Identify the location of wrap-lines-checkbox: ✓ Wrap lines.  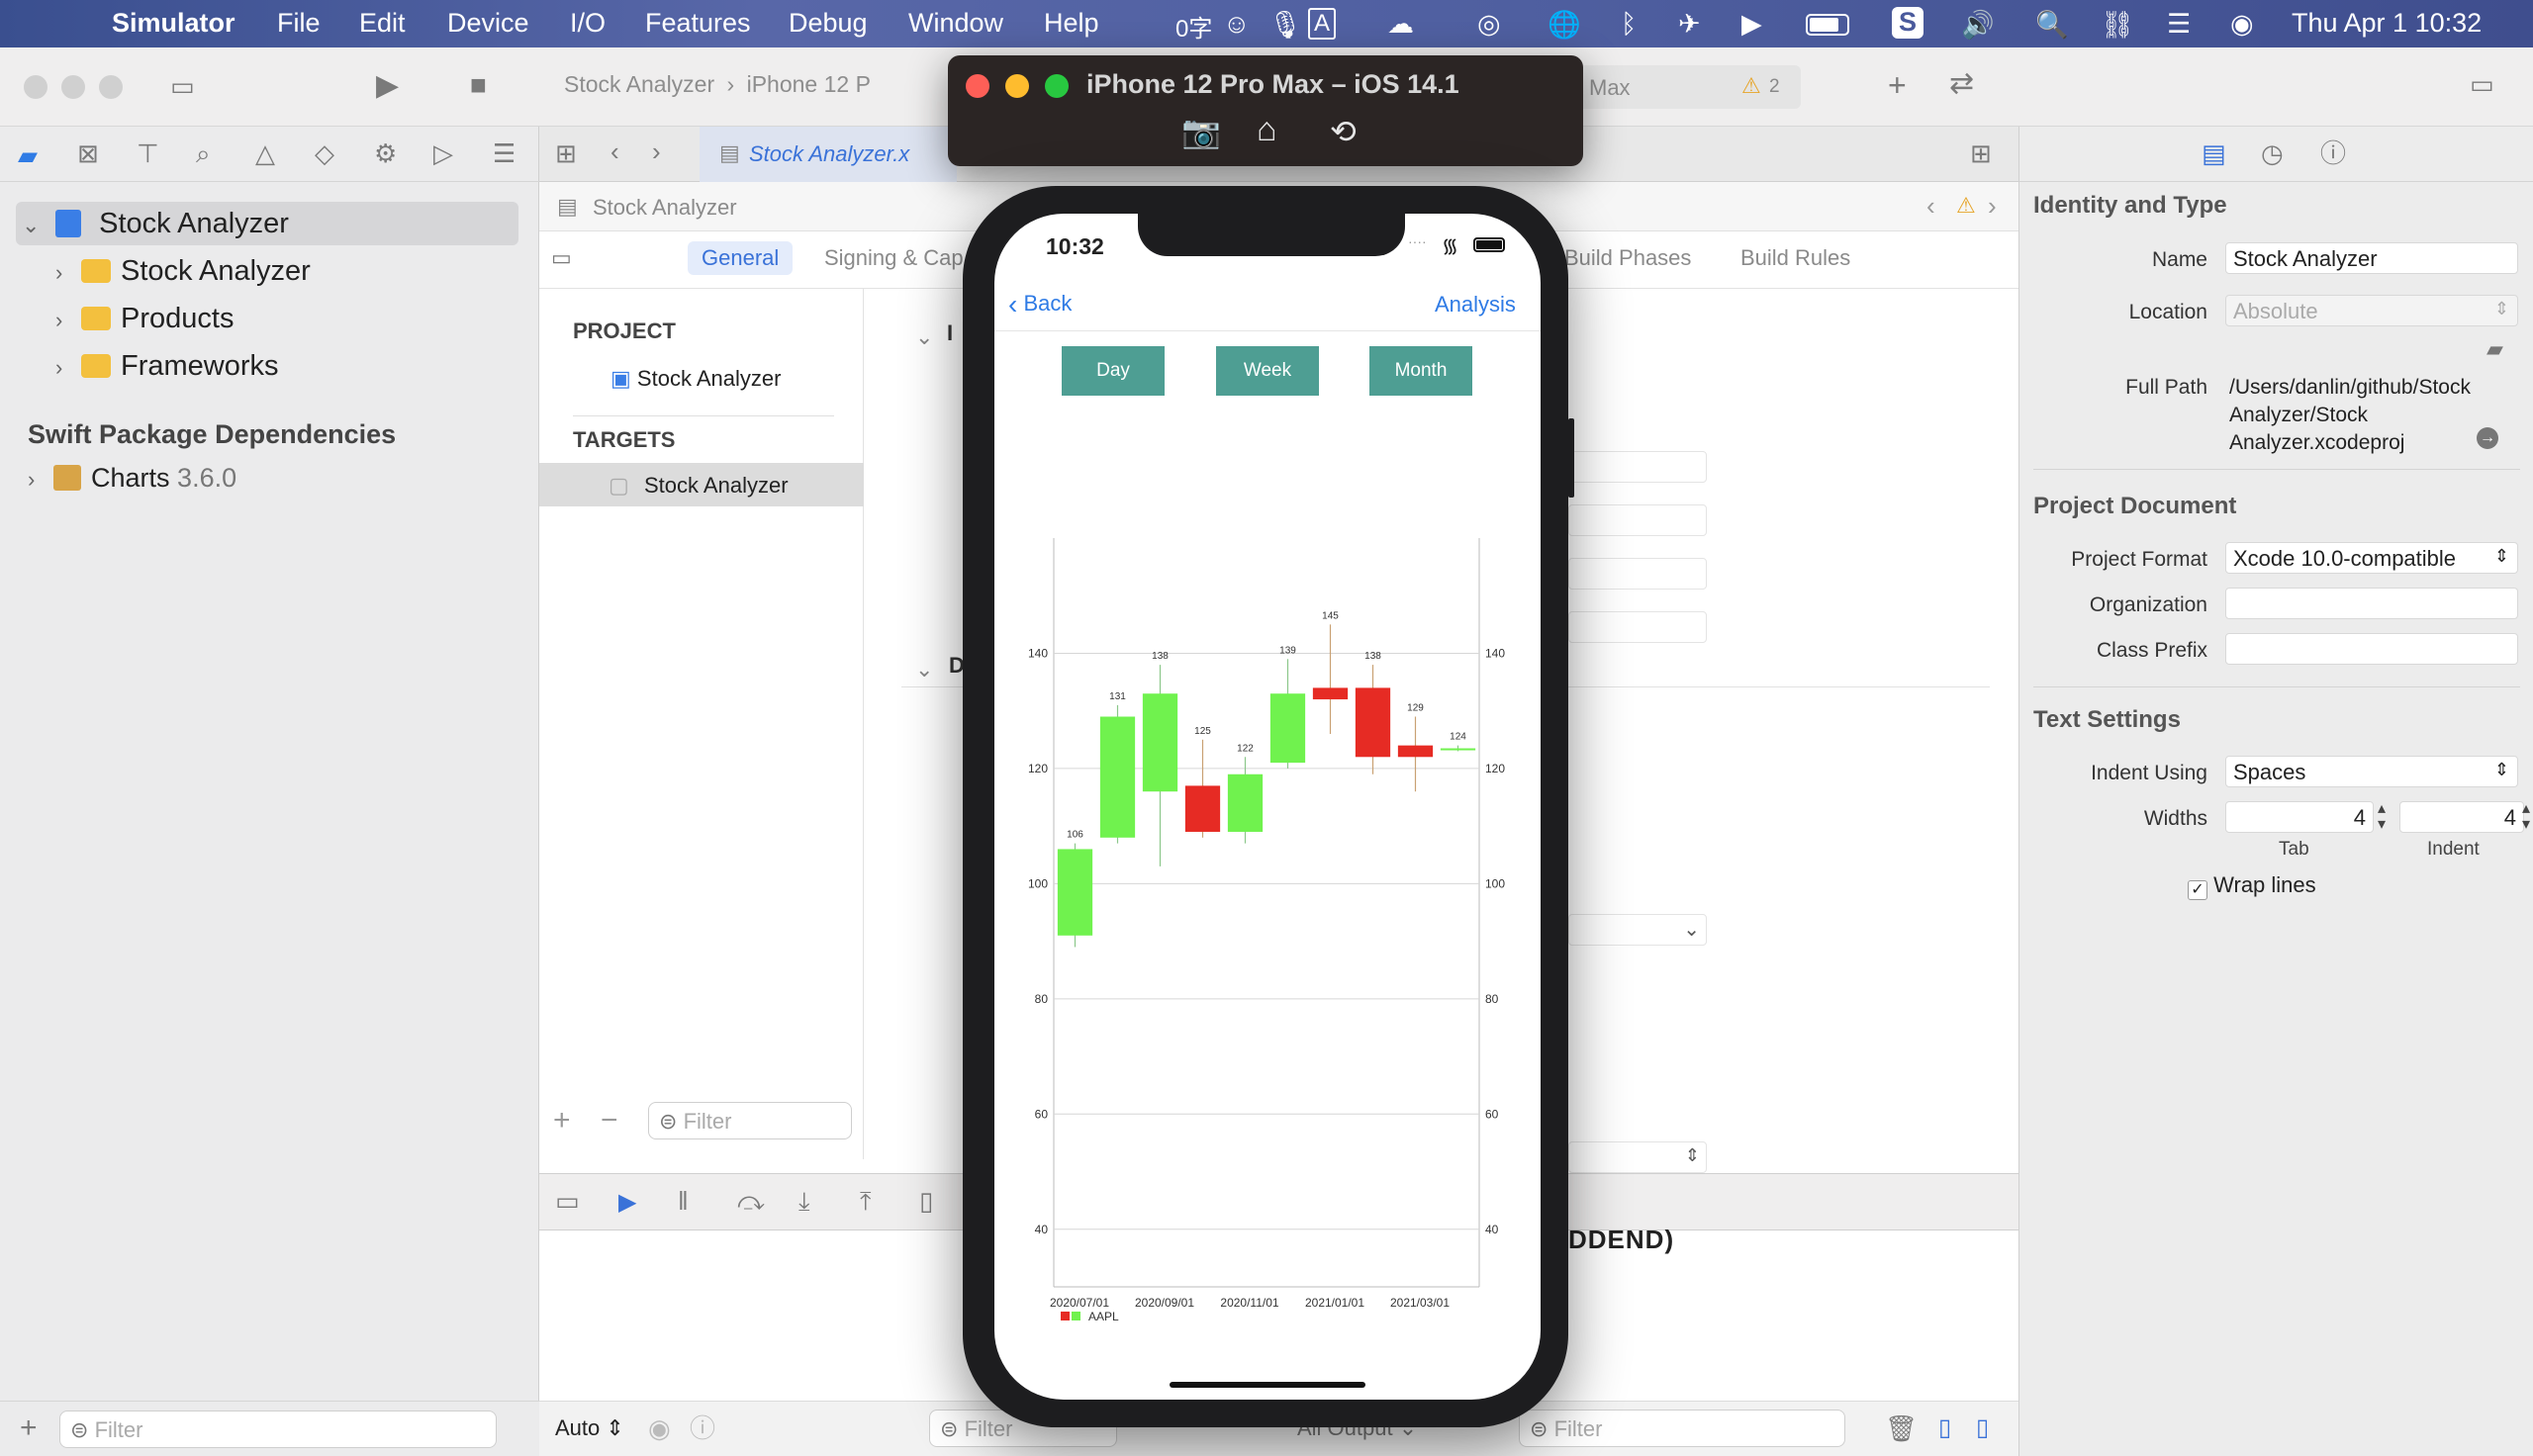
(2252, 886).